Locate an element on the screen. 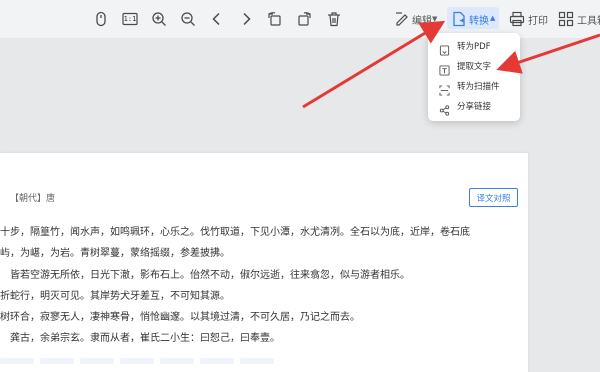  annotation-arrows is located at coordinates (451, 64).